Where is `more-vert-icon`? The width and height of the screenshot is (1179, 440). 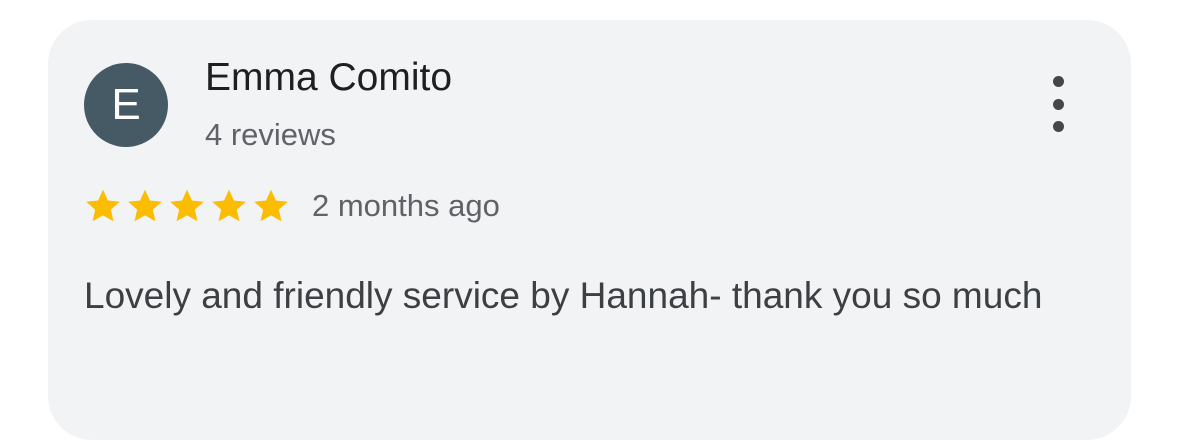 more-vert-icon is located at coordinates (1058, 81).